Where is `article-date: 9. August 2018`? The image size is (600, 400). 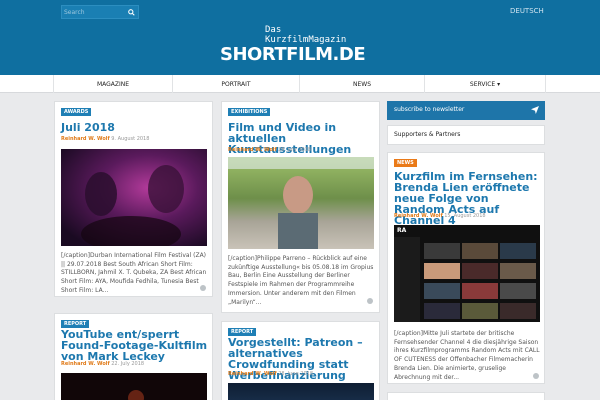
article-date: 9. August 2018 is located at coordinates (130, 139).